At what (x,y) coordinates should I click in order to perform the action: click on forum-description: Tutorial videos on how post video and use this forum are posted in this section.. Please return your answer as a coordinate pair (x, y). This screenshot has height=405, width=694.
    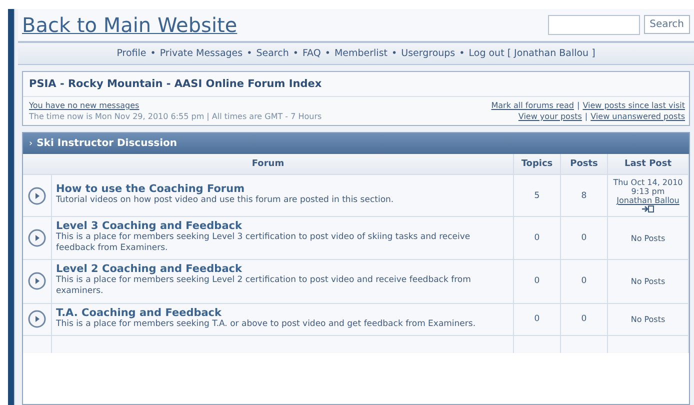
    Looking at the image, I should click on (225, 200).